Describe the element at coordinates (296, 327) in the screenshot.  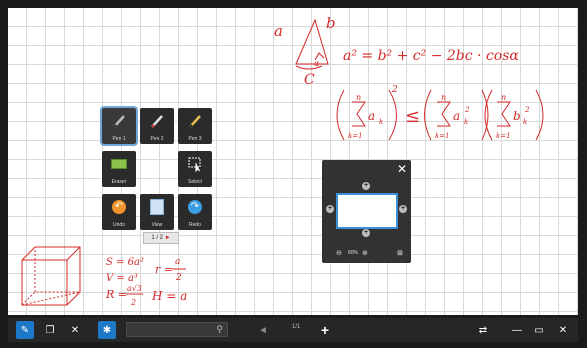
I see `page-indicator: 1/1` at that location.